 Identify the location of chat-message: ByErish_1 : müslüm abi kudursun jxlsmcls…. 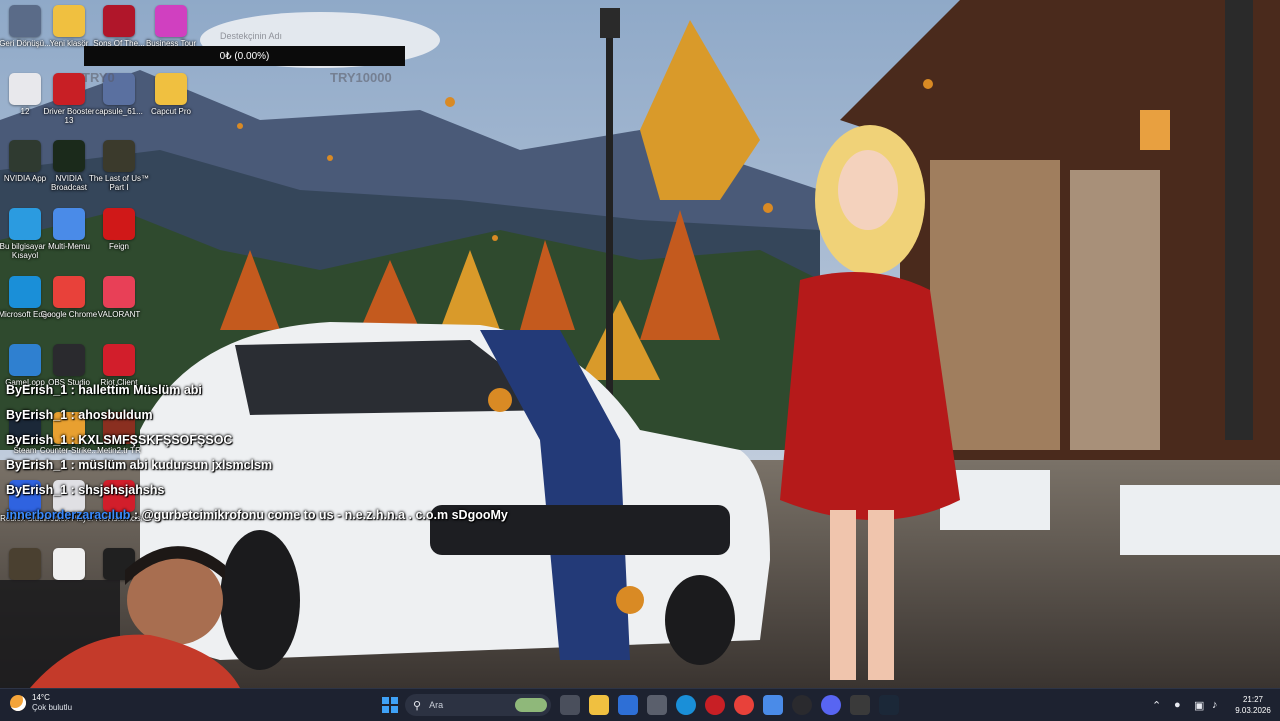
(139, 465).